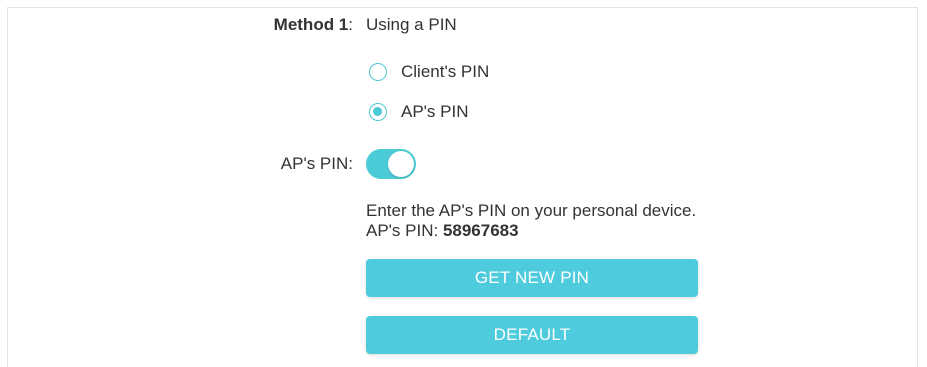 This screenshot has height=367, width=927. I want to click on ap-pin-toggle-label-colon: :, so click(350, 163).